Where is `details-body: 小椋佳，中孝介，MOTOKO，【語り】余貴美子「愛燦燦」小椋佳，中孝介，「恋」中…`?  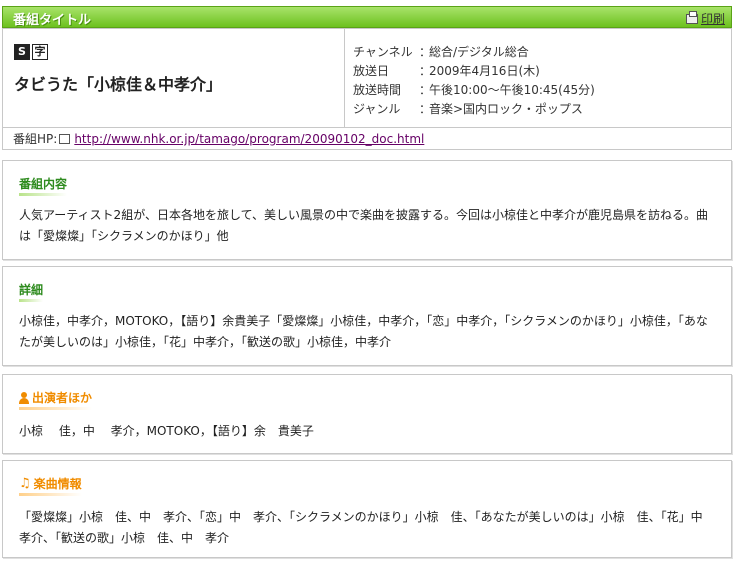
details-body: 小椋佳，中孝介，MOTOKO，【語り】余貴美子「愛燦燦」小椋佳，中孝介，「恋」中… is located at coordinates (363, 331).